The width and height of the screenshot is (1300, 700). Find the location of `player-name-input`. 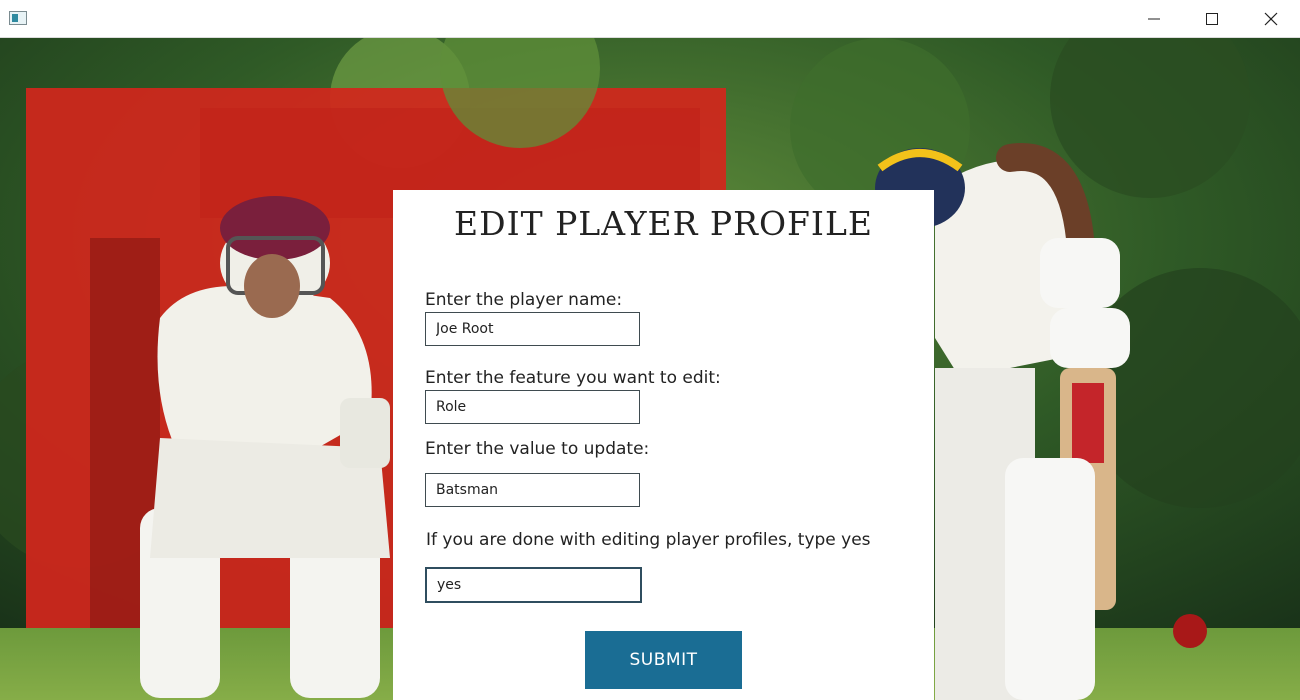

player-name-input is located at coordinates (532, 329).